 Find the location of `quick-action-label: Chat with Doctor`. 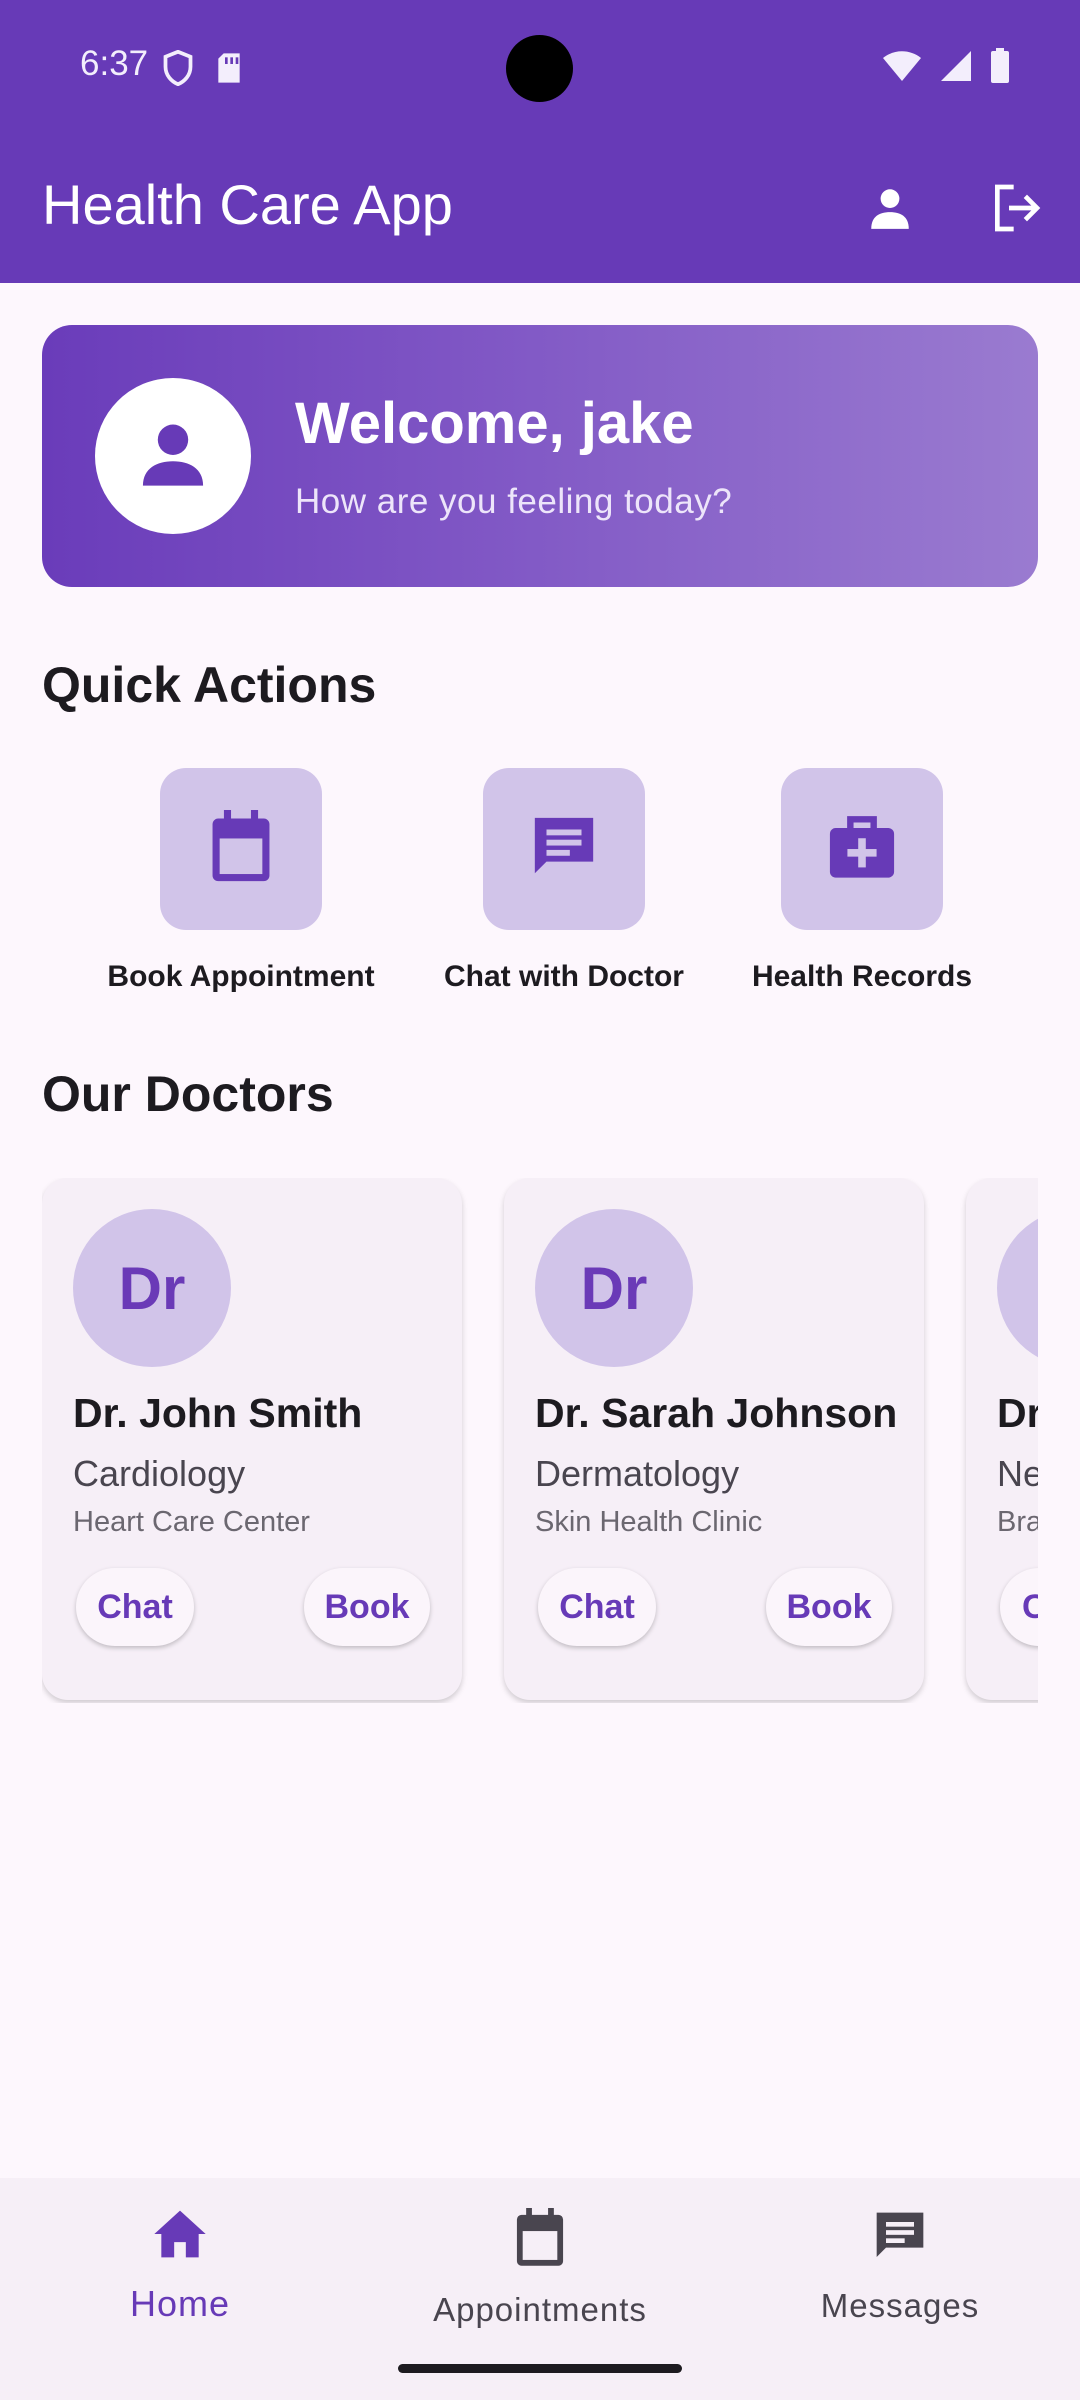

quick-action-label: Chat with Doctor is located at coordinates (564, 976).